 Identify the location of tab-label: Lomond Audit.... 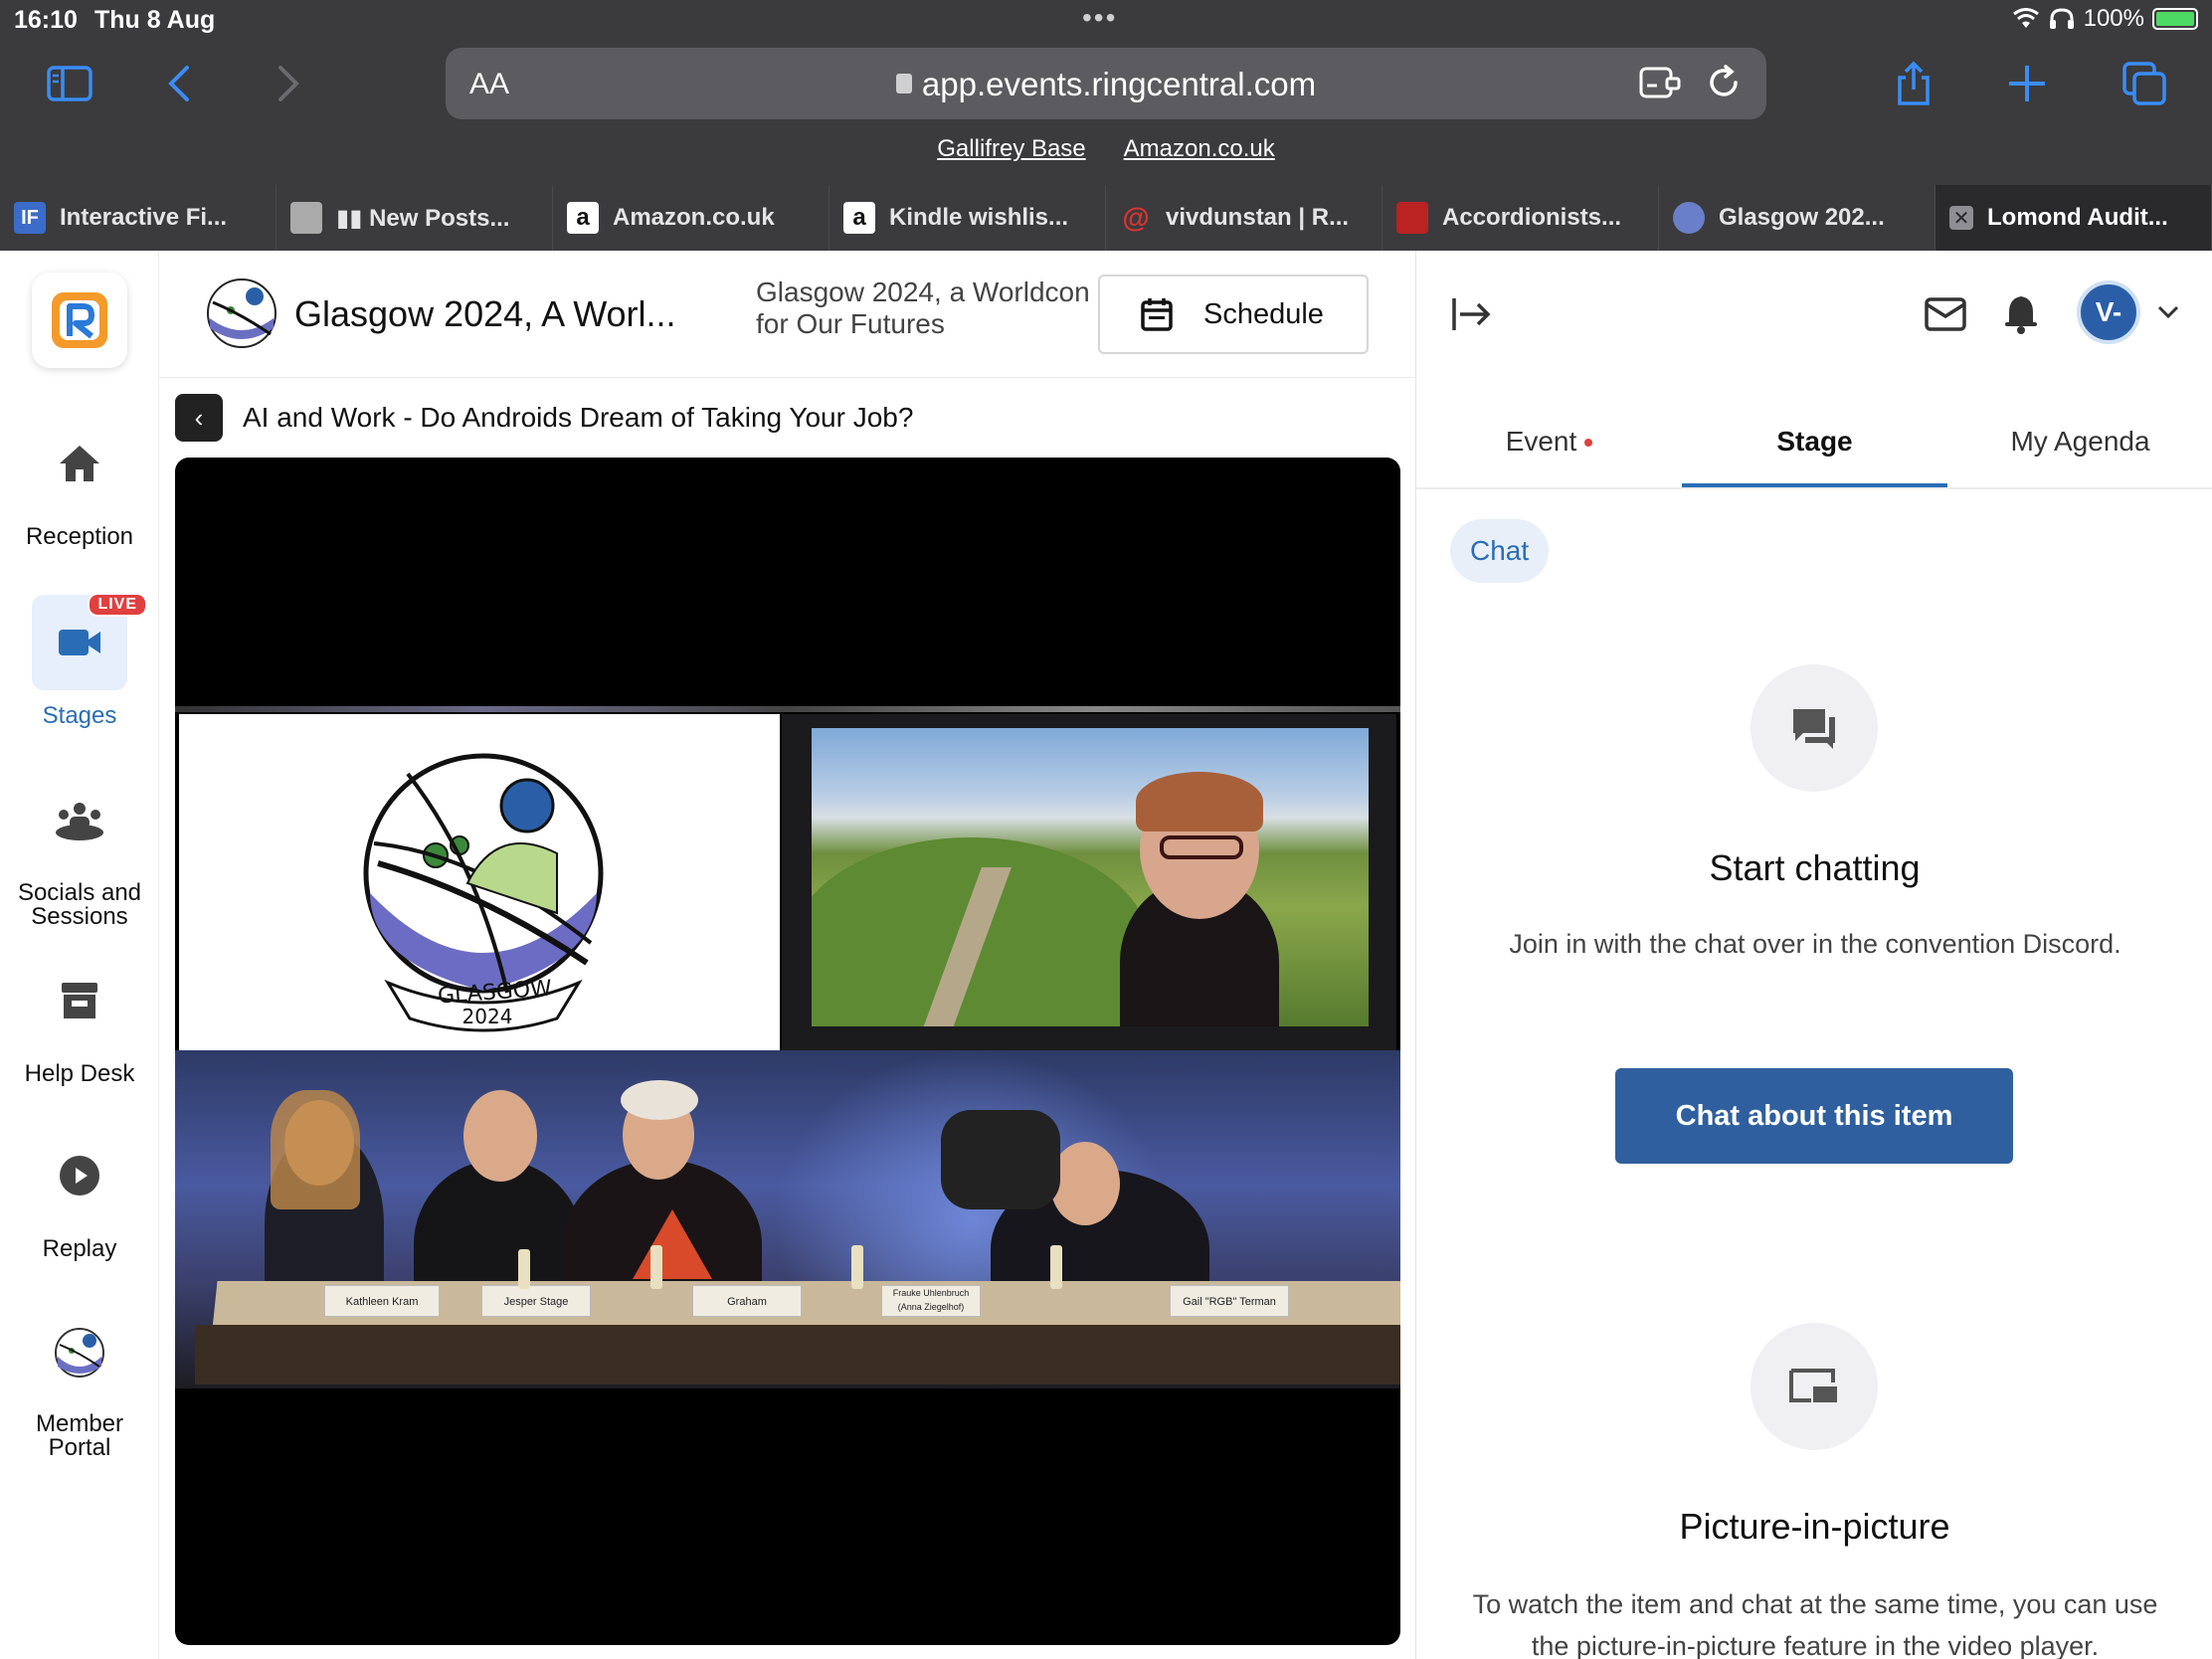
(2077, 217).